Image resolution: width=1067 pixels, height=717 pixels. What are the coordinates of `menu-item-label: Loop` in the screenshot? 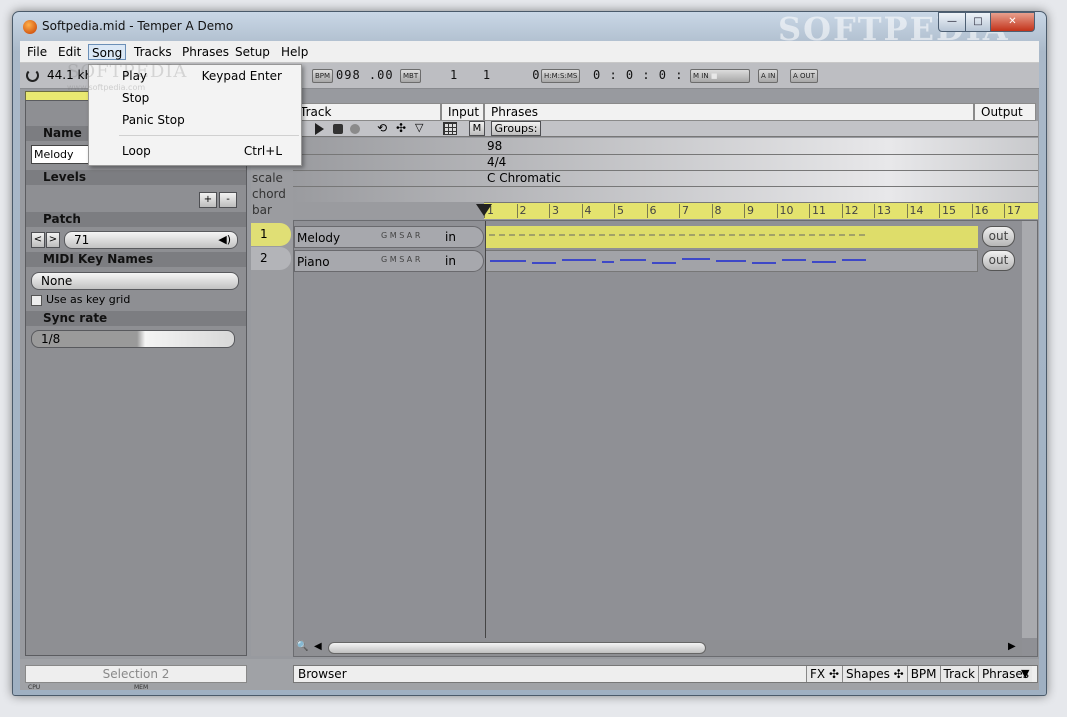 It's located at (136, 151).